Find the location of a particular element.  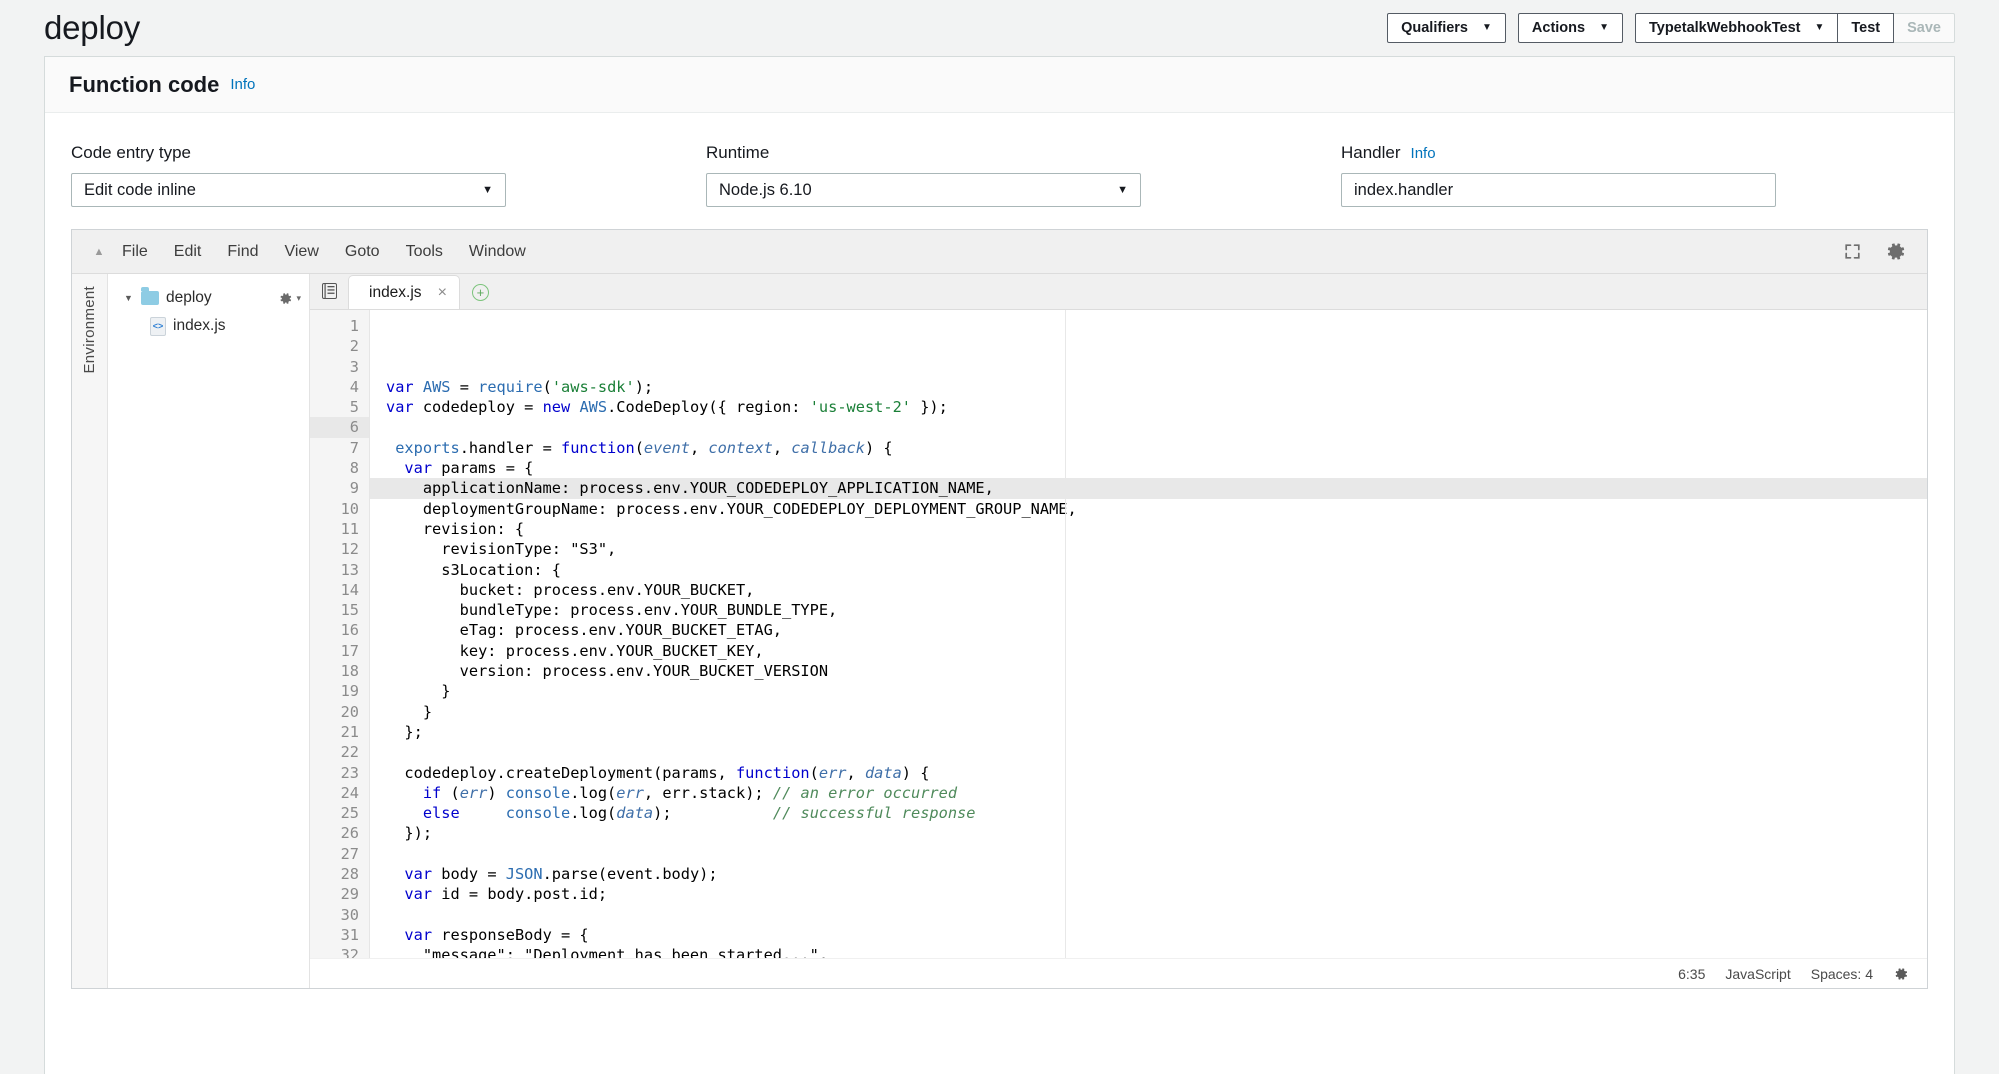

test-event-select: TypetalkWebhookTest ▼ is located at coordinates (1736, 28).